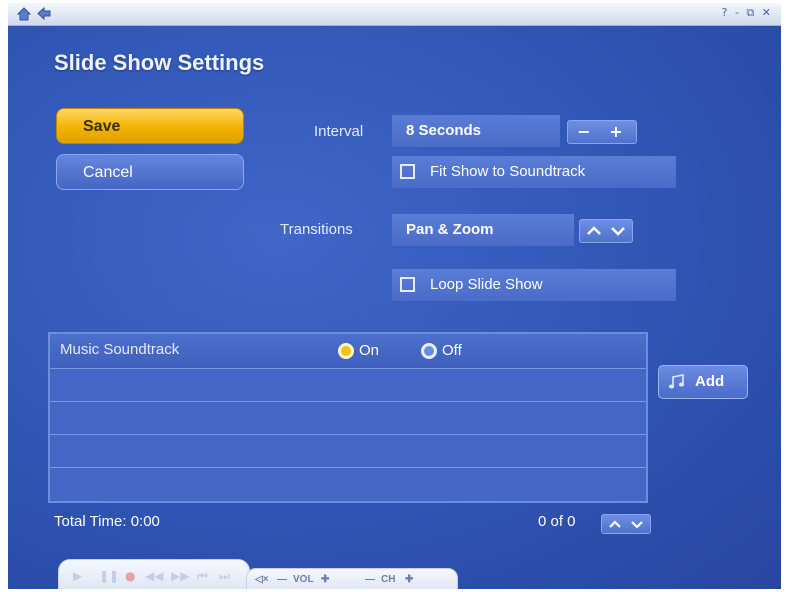  I want to click on music-header: Music Soundtrack On Off, so click(348, 351).